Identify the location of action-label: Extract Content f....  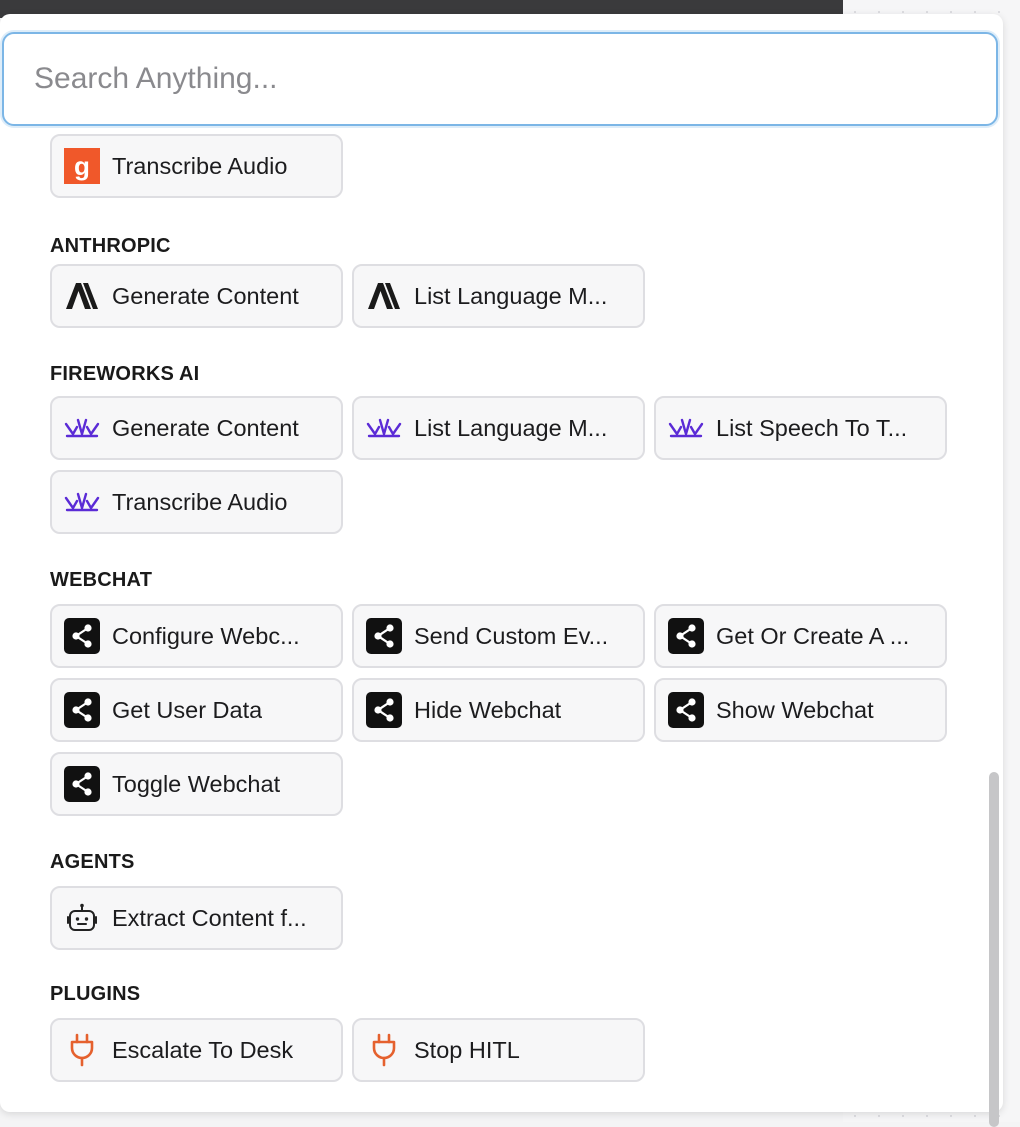
(209, 917).